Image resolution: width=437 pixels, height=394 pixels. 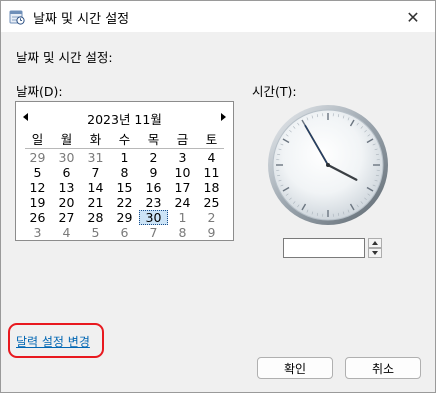 I want to click on calendar-day: 19, so click(x=37, y=202).